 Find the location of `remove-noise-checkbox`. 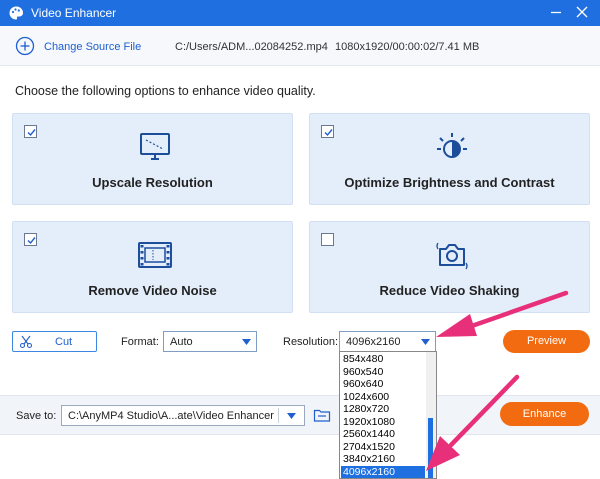

remove-noise-checkbox is located at coordinates (30, 239).